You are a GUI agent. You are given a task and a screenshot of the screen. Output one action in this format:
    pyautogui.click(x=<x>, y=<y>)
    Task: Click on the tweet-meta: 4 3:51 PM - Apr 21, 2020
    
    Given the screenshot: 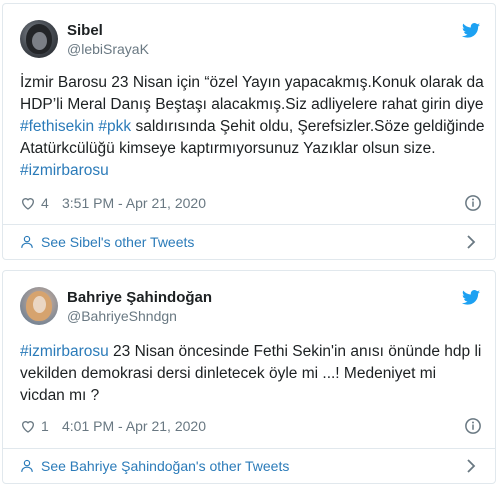 What is the action you would take?
    pyautogui.click(x=251, y=203)
    